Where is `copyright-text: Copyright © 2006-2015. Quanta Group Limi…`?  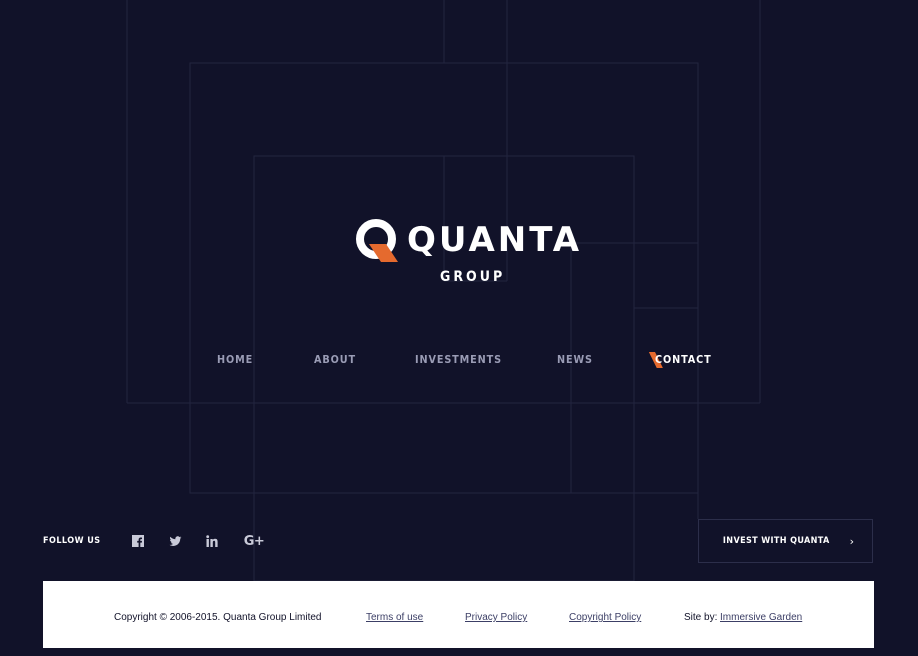 copyright-text: Copyright © 2006-2015. Quanta Group Limi… is located at coordinates (218, 617).